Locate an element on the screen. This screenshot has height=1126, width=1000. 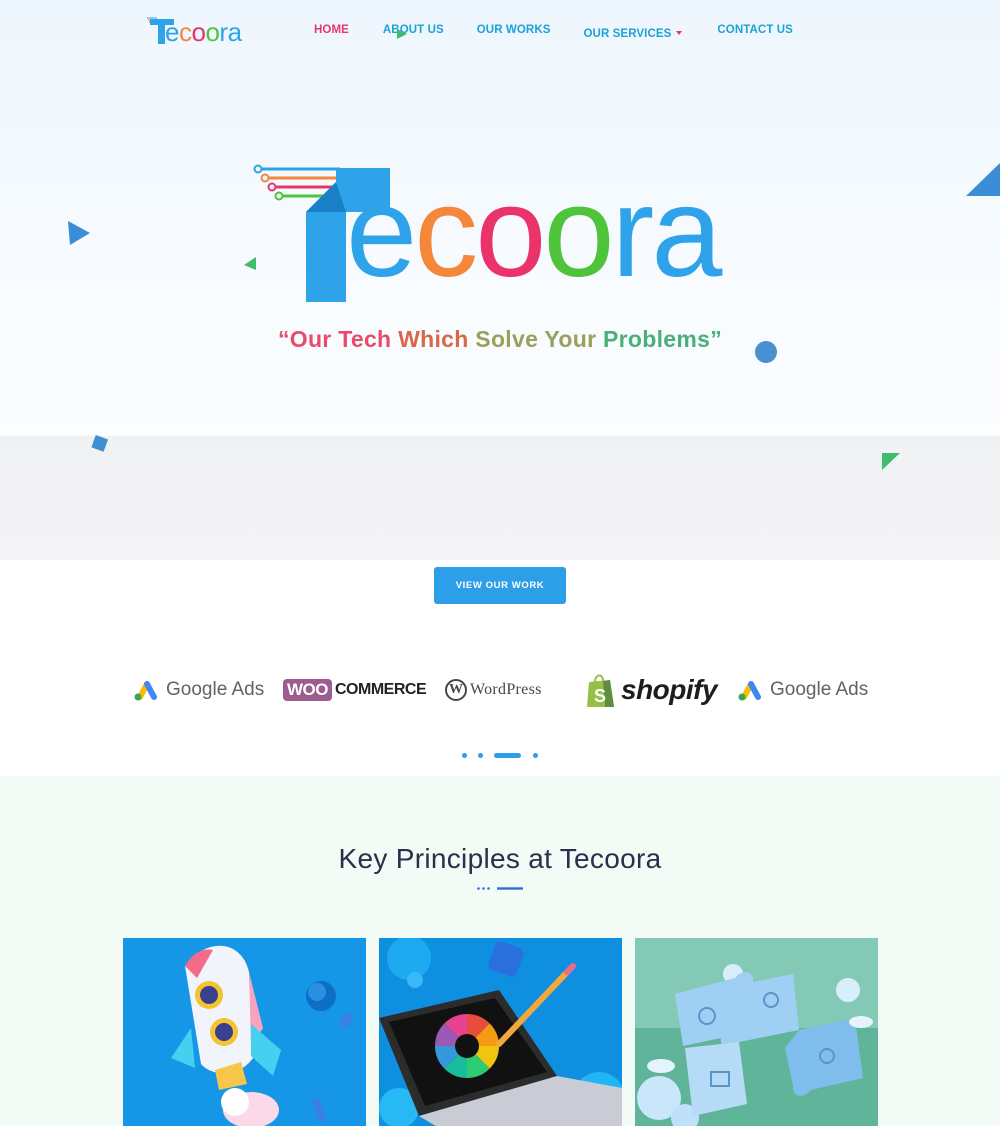
view-our-work-button: VIEW OUR WORK is located at coordinates (500, 585).